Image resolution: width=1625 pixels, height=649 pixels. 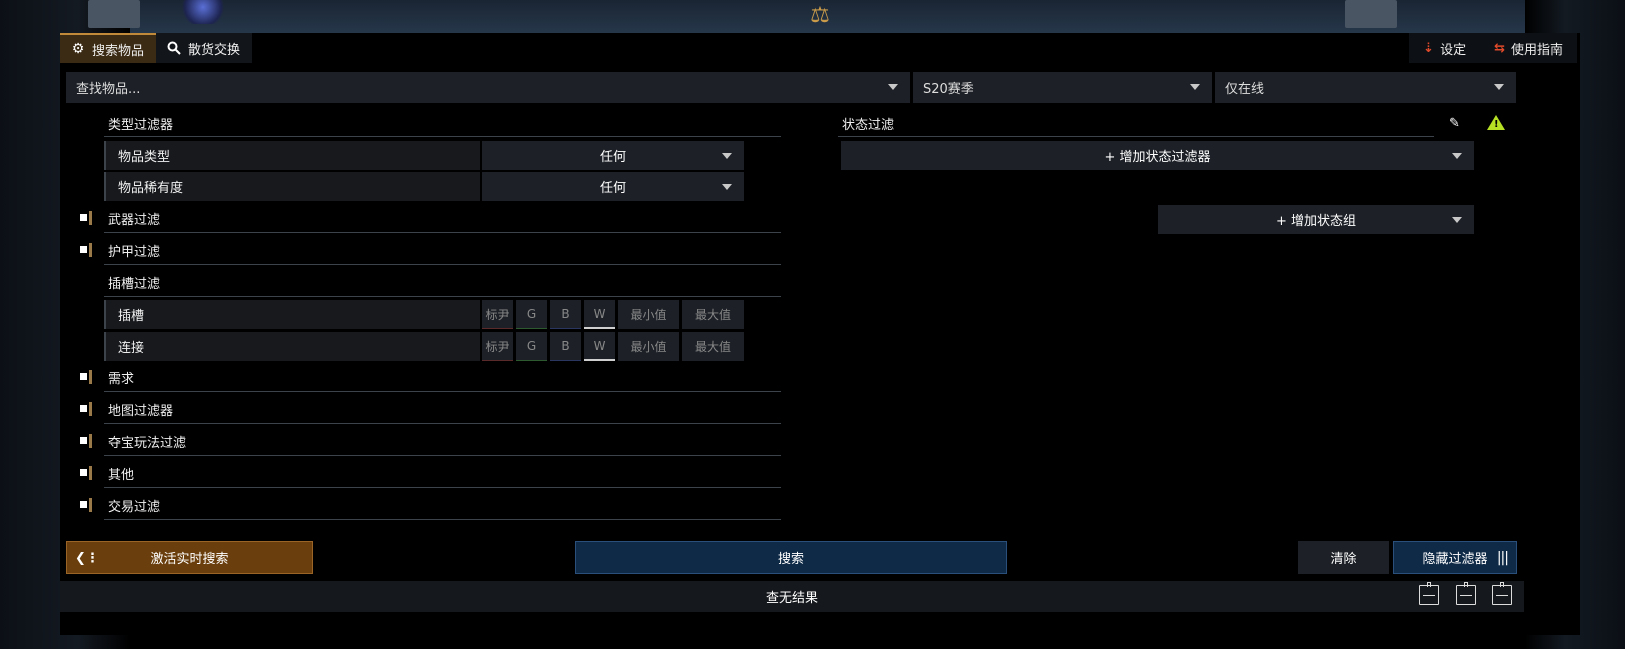 I want to click on live-search-label: 激活实时搜索, so click(x=189, y=559).